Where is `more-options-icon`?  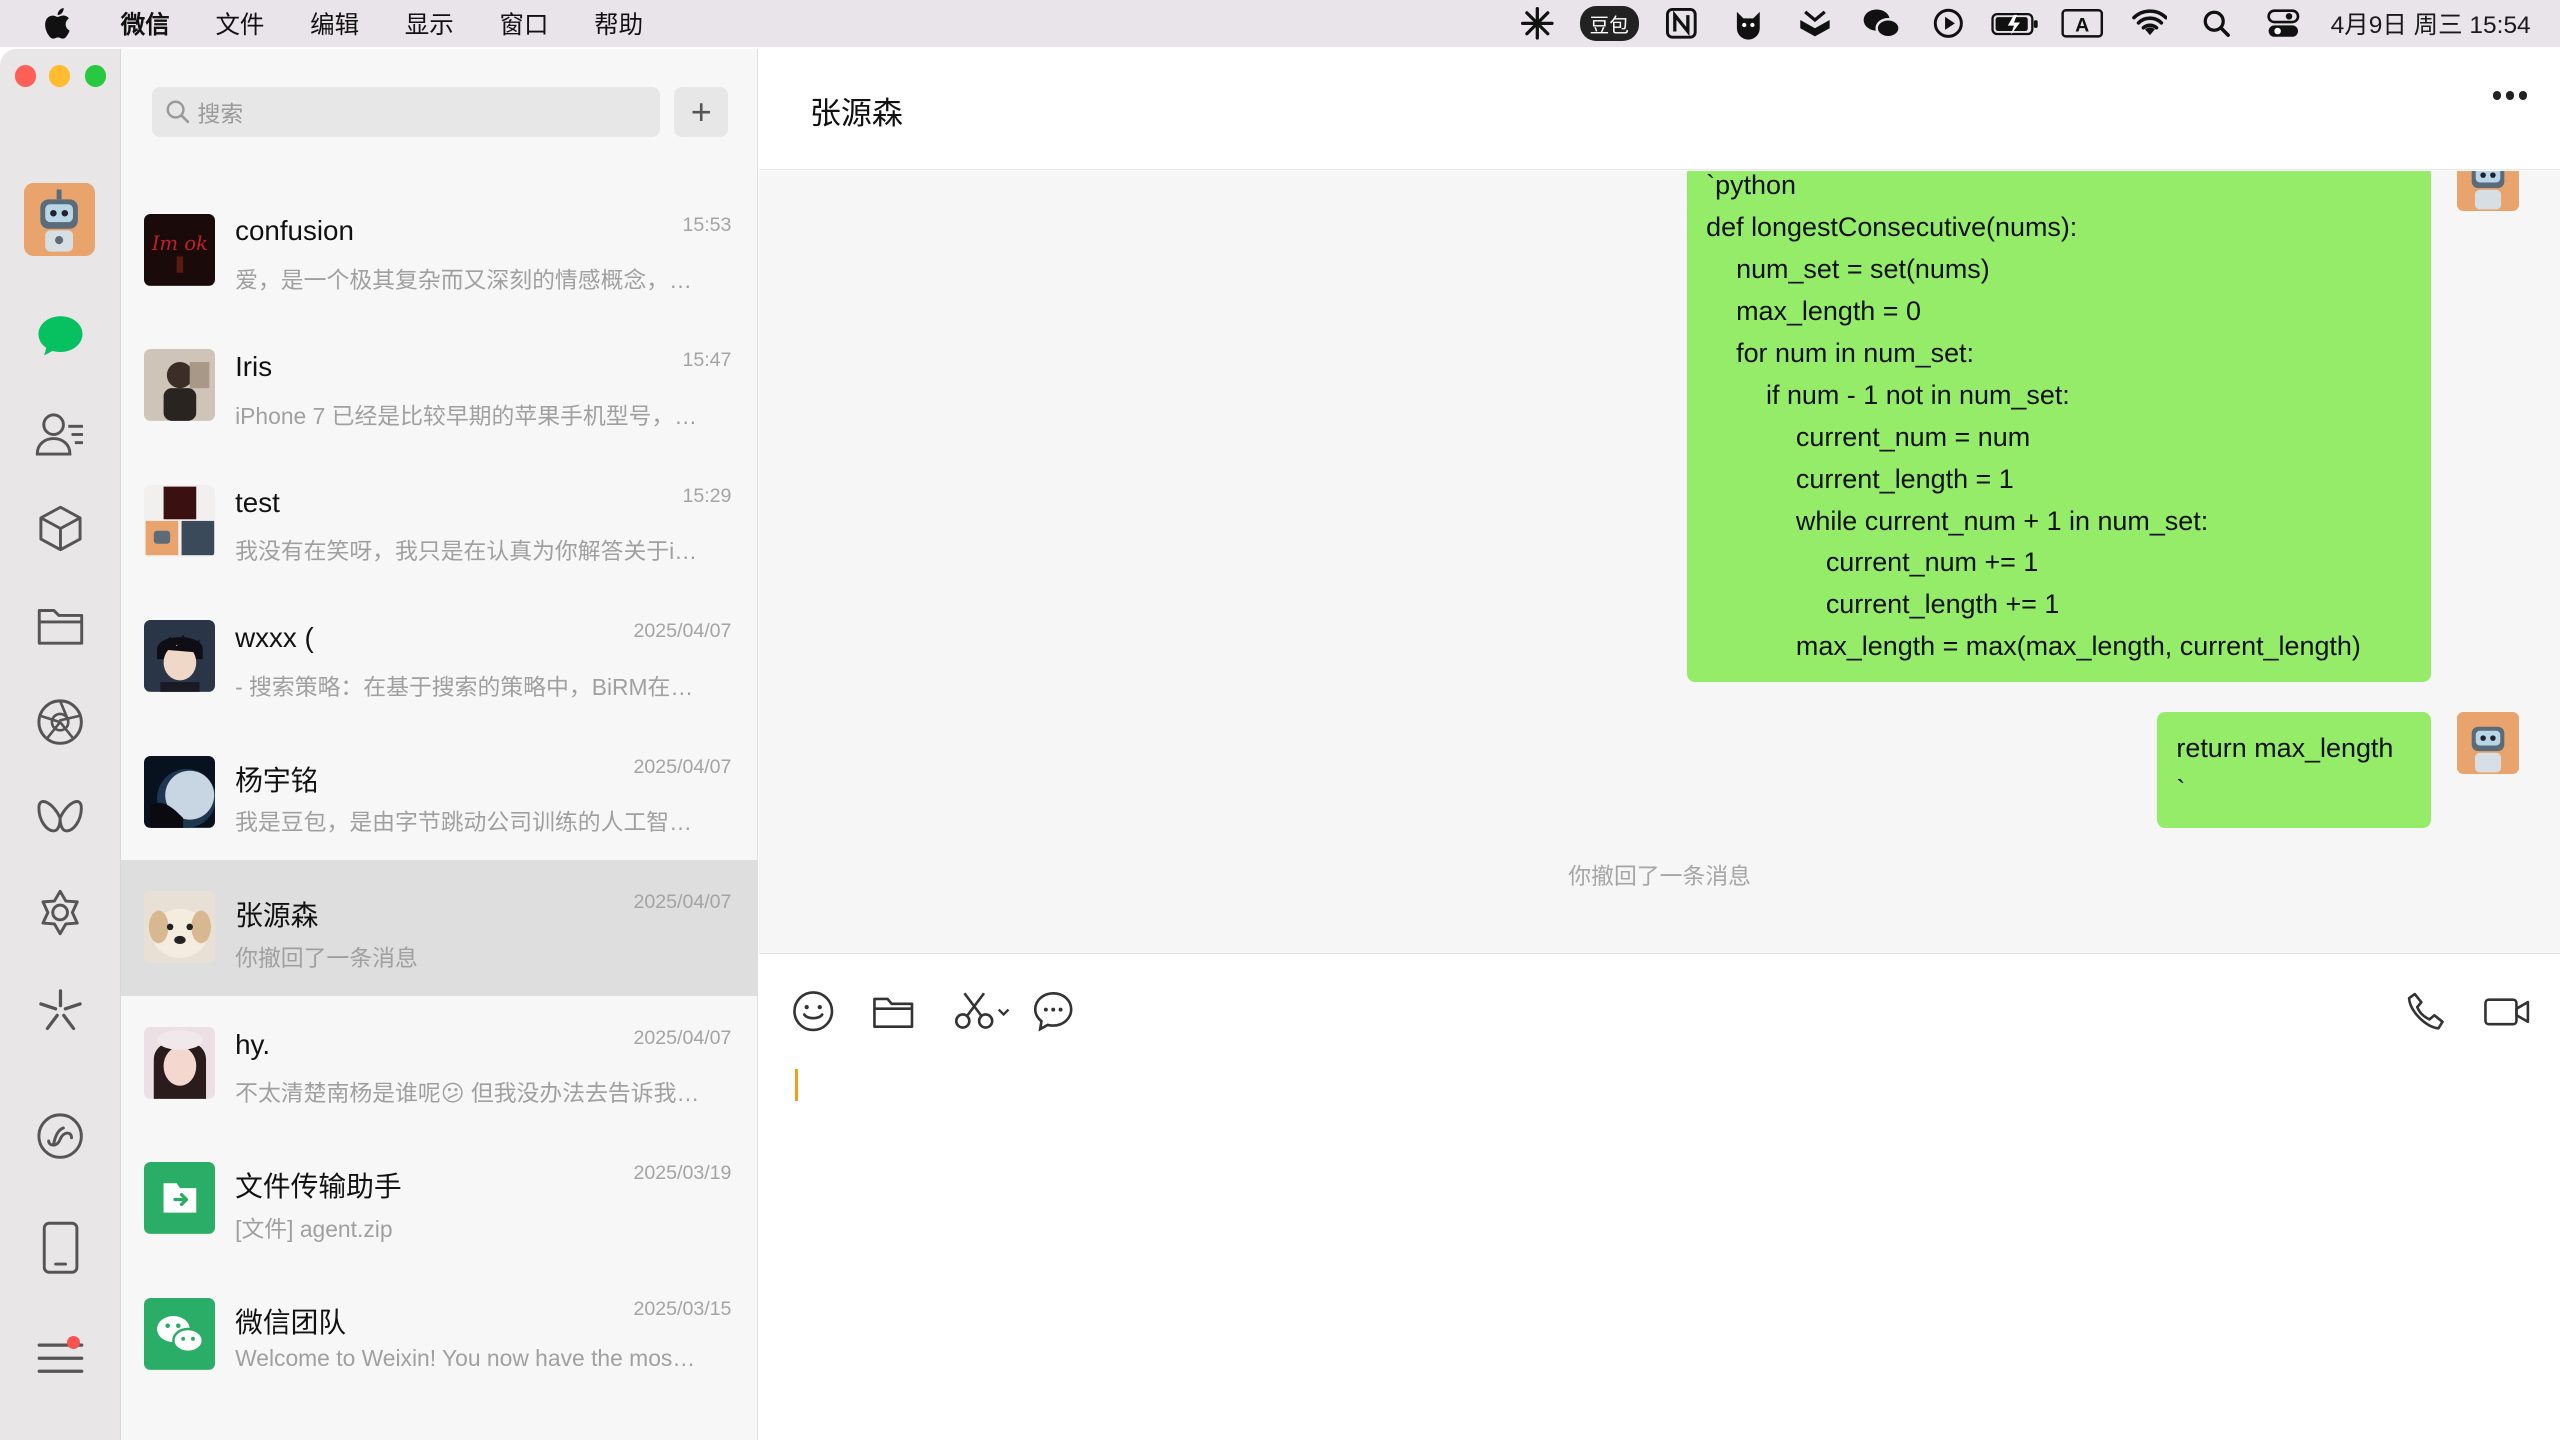
more-options-icon is located at coordinates (2510, 95).